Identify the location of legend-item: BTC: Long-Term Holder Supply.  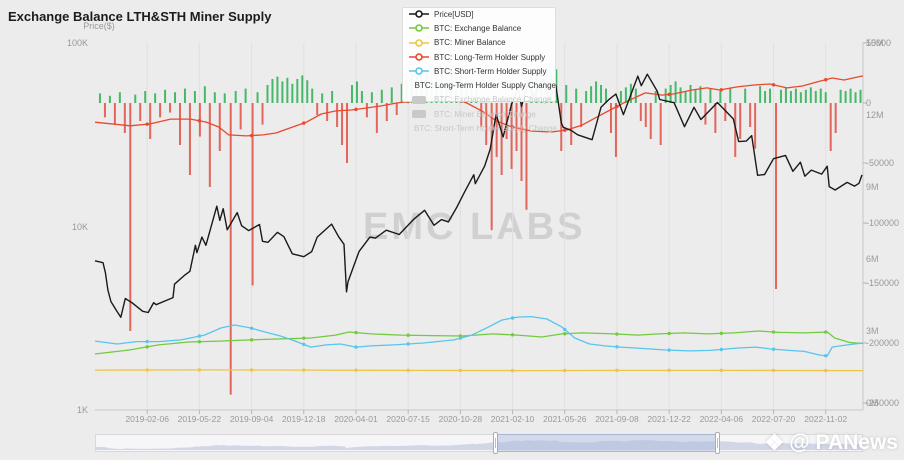
(479, 57).